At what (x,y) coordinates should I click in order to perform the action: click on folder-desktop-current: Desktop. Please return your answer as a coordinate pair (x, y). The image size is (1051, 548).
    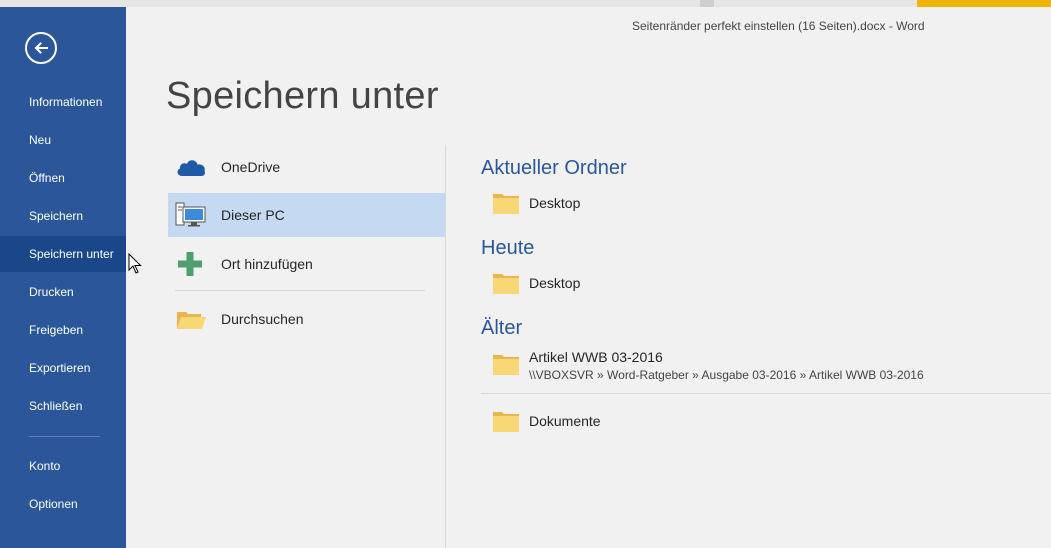
    Looking at the image, I should click on (766, 204).